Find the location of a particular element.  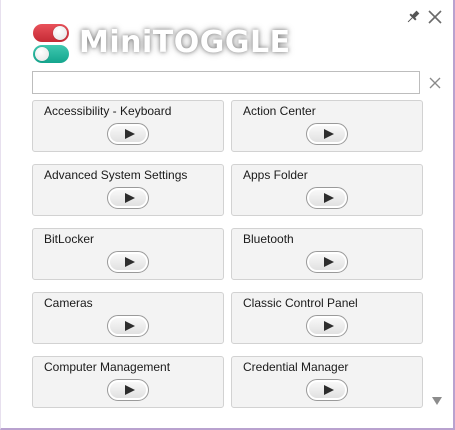

tile-credential-manager: Credential Manager is located at coordinates (327, 382).